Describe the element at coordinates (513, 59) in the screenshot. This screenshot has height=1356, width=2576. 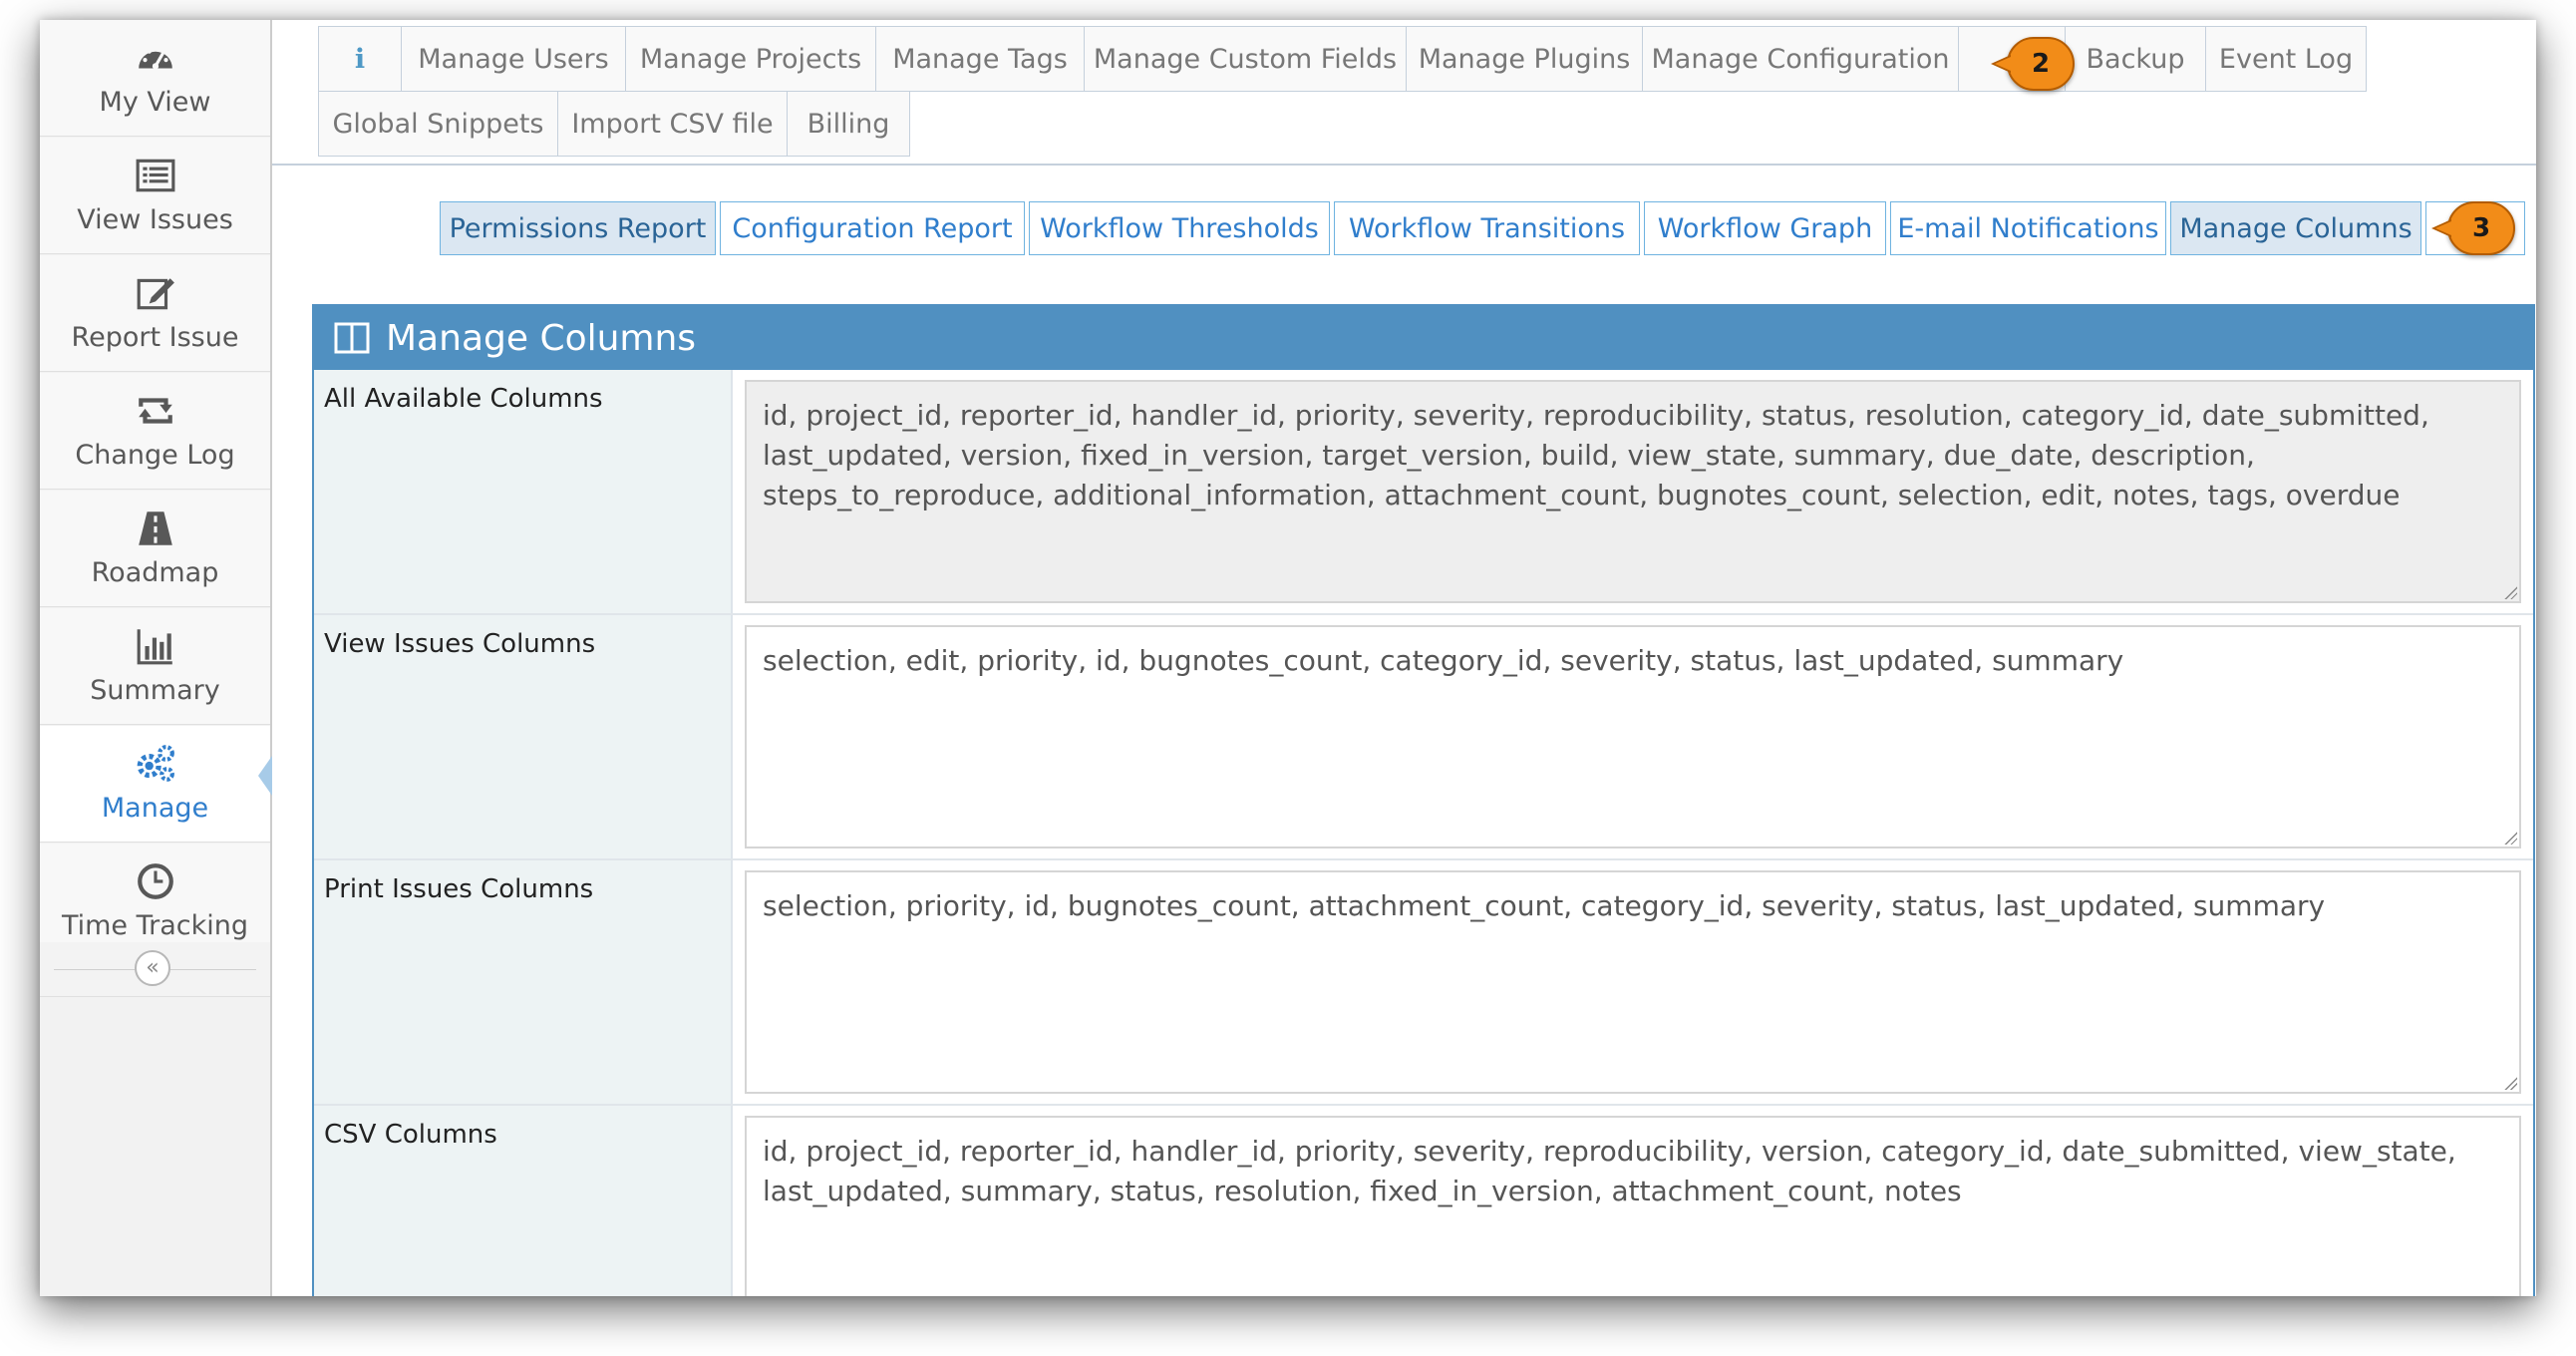
I see `tab-manage-users: Manage Users` at that location.